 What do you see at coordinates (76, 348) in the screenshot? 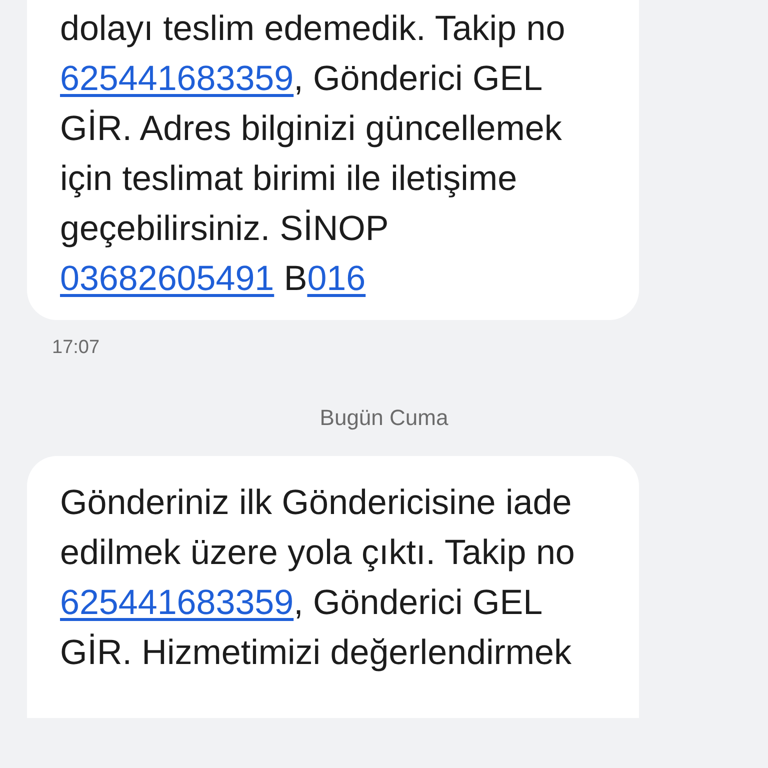
I see `message-time: 17:07` at bounding box center [76, 348].